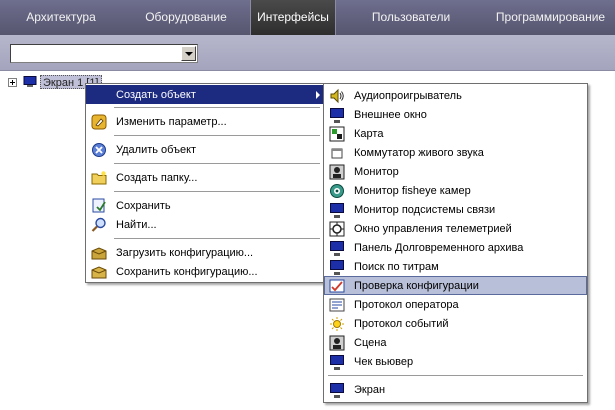 This screenshot has width=615, height=410. What do you see at coordinates (425, 209) in the screenshot?
I see `submenu-item-label: Монитор подсистемы связи` at bounding box center [425, 209].